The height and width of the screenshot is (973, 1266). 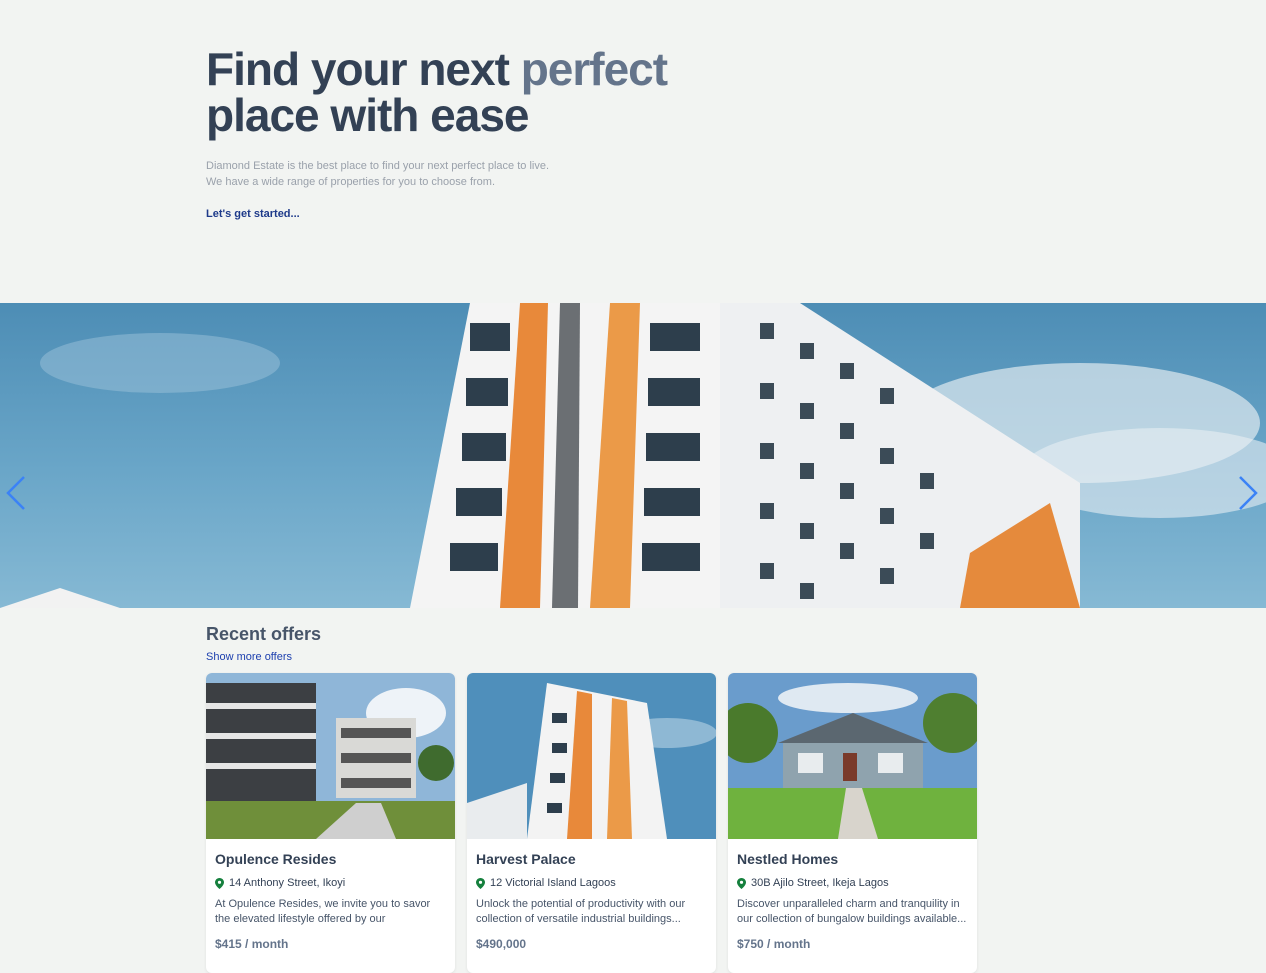 I want to click on offer-price: $750 / month, so click(x=774, y=944).